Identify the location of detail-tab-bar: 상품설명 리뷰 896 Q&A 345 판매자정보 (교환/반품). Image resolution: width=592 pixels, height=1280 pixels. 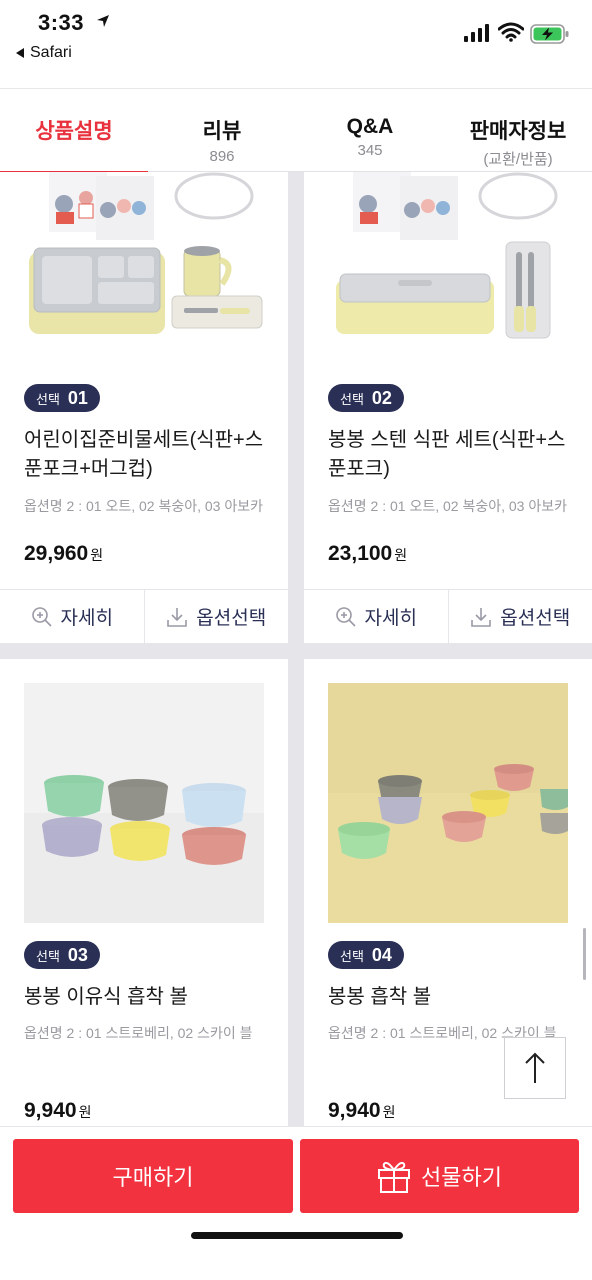
(296, 131).